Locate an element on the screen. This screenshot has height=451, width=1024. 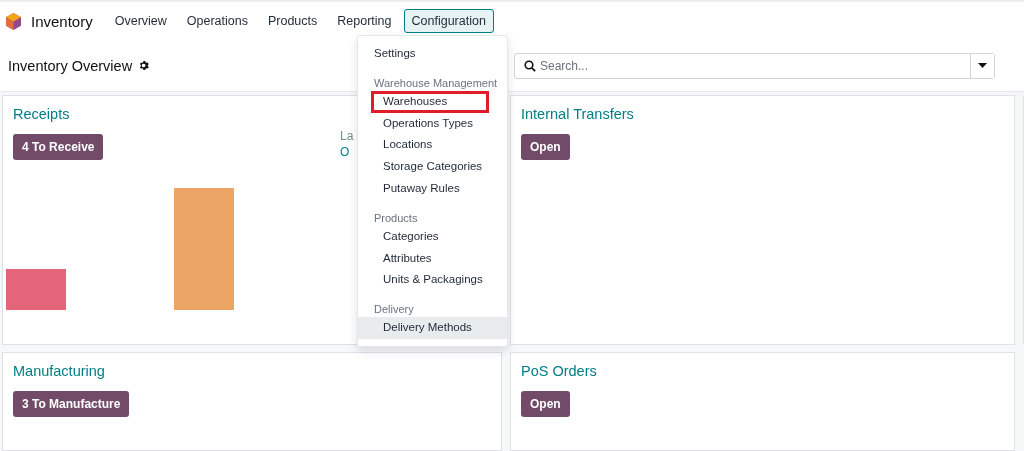
menu-tab: Overview is located at coordinates (140, 21).